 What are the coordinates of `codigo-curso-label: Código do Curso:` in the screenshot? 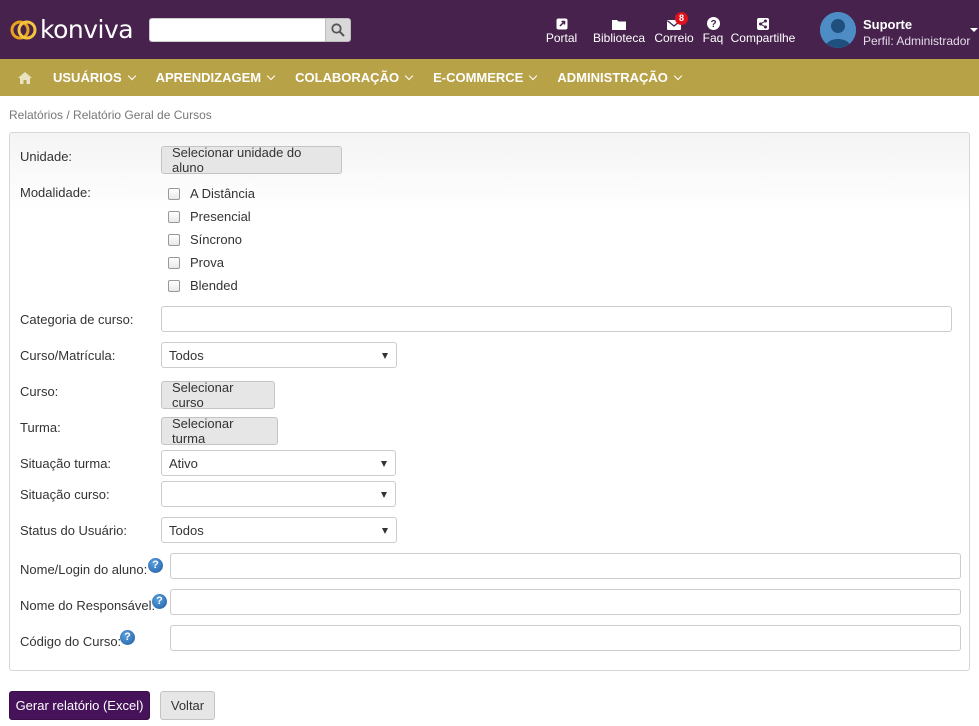 It's located at (71, 641).